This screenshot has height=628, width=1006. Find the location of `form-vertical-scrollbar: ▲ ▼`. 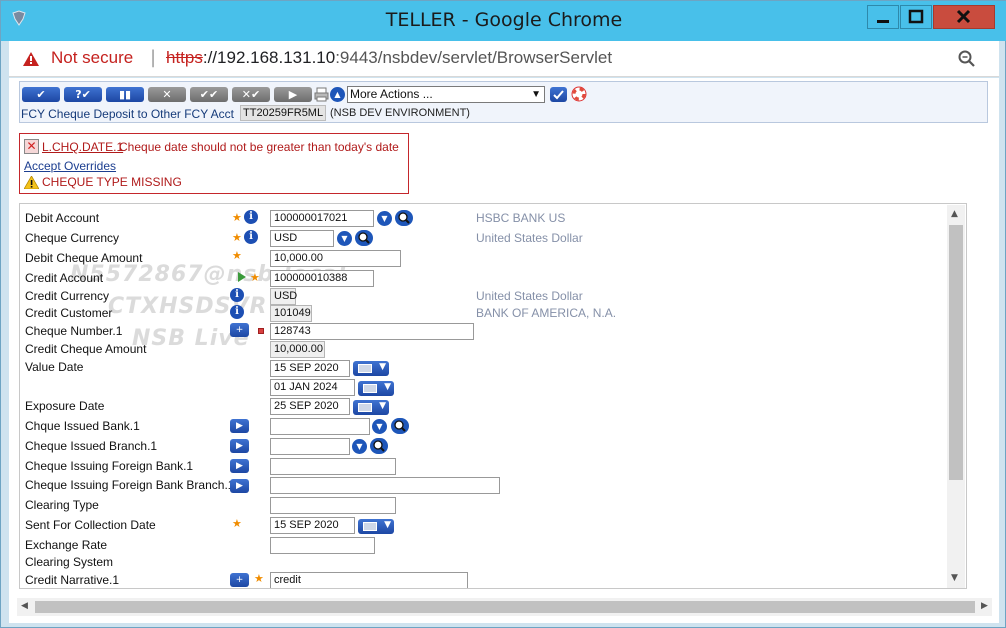

form-vertical-scrollbar: ▲ ▼ is located at coordinates (956, 396).